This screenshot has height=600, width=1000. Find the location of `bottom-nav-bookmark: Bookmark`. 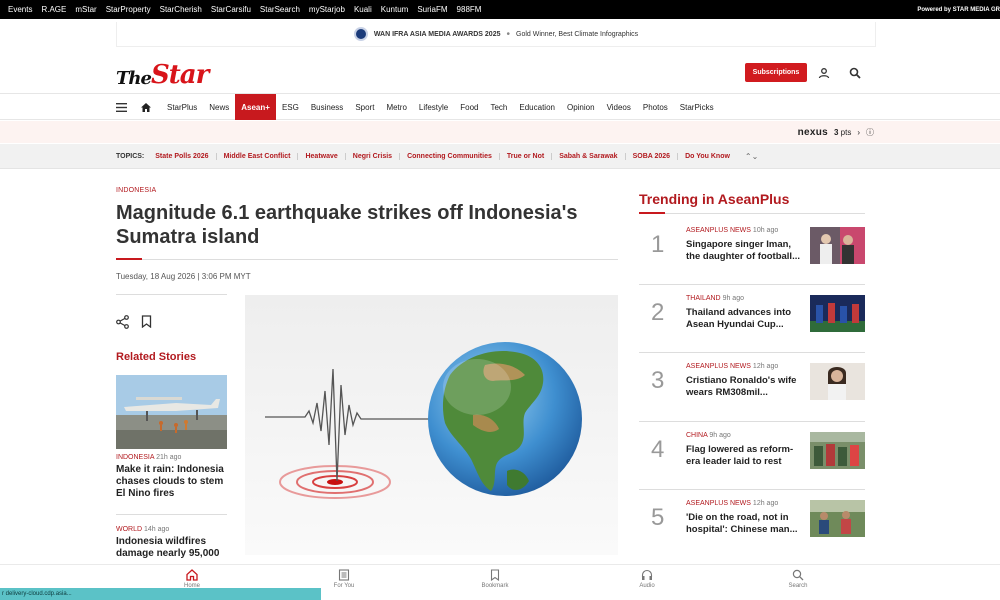

bottom-nav-bookmark: Bookmark is located at coordinates (495, 579).